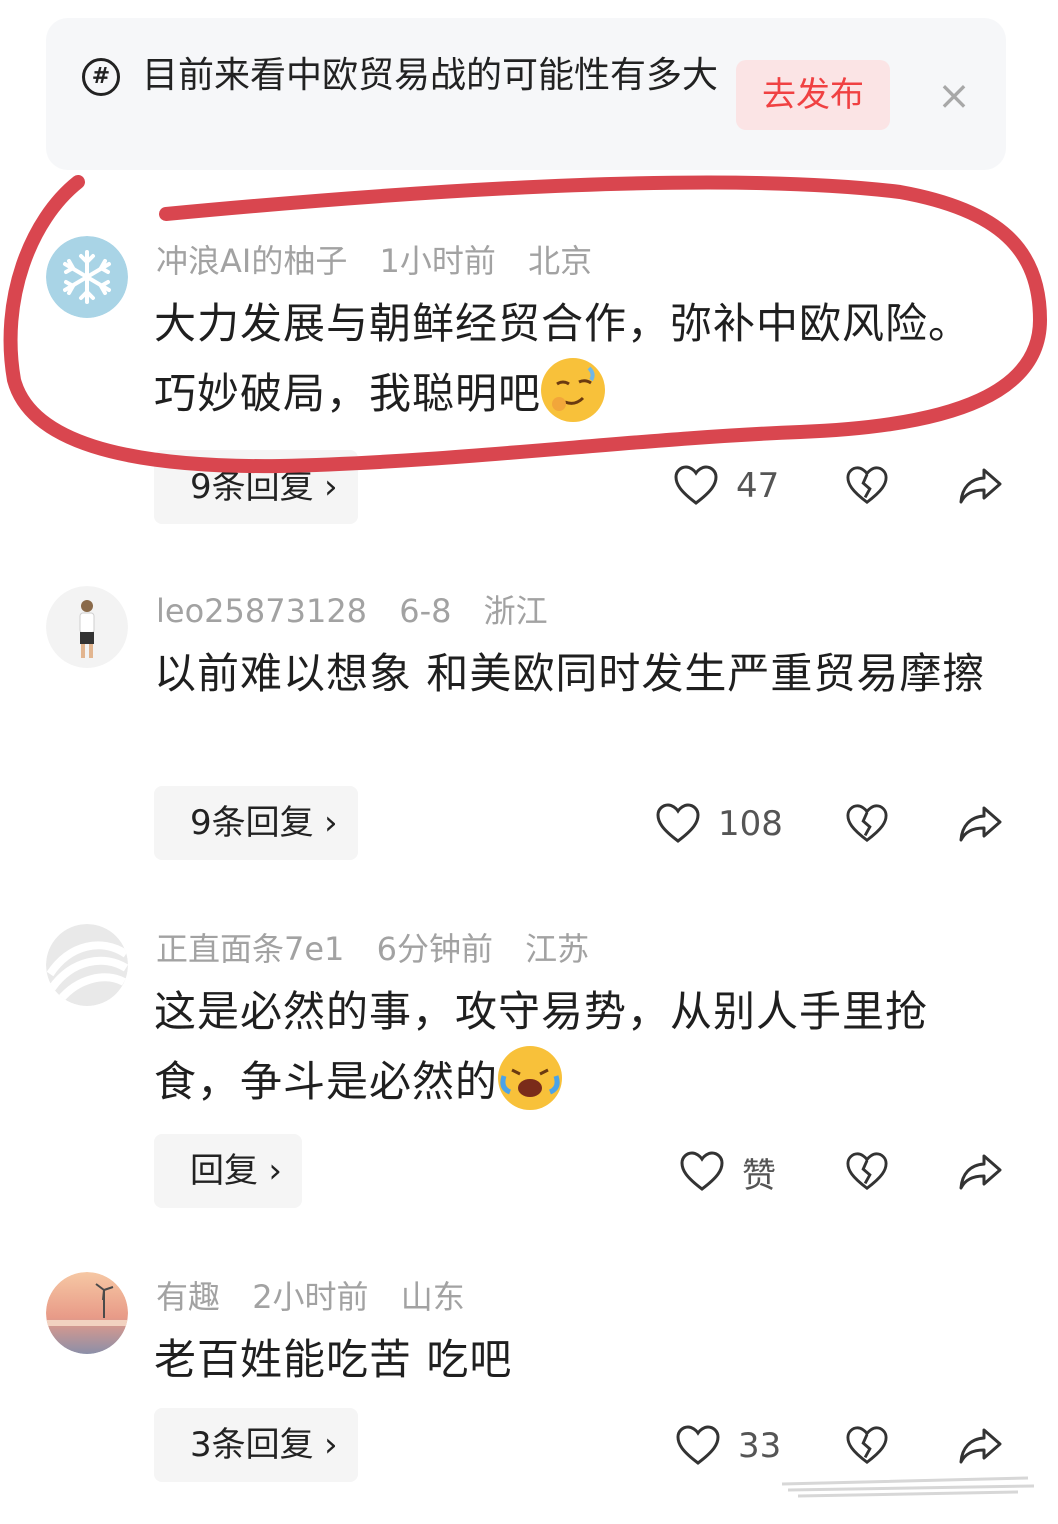 This screenshot has height=1524, width=1058. What do you see at coordinates (425, 611) in the screenshot?
I see `timestamp: 6-8` at bounding box center [425, 611].